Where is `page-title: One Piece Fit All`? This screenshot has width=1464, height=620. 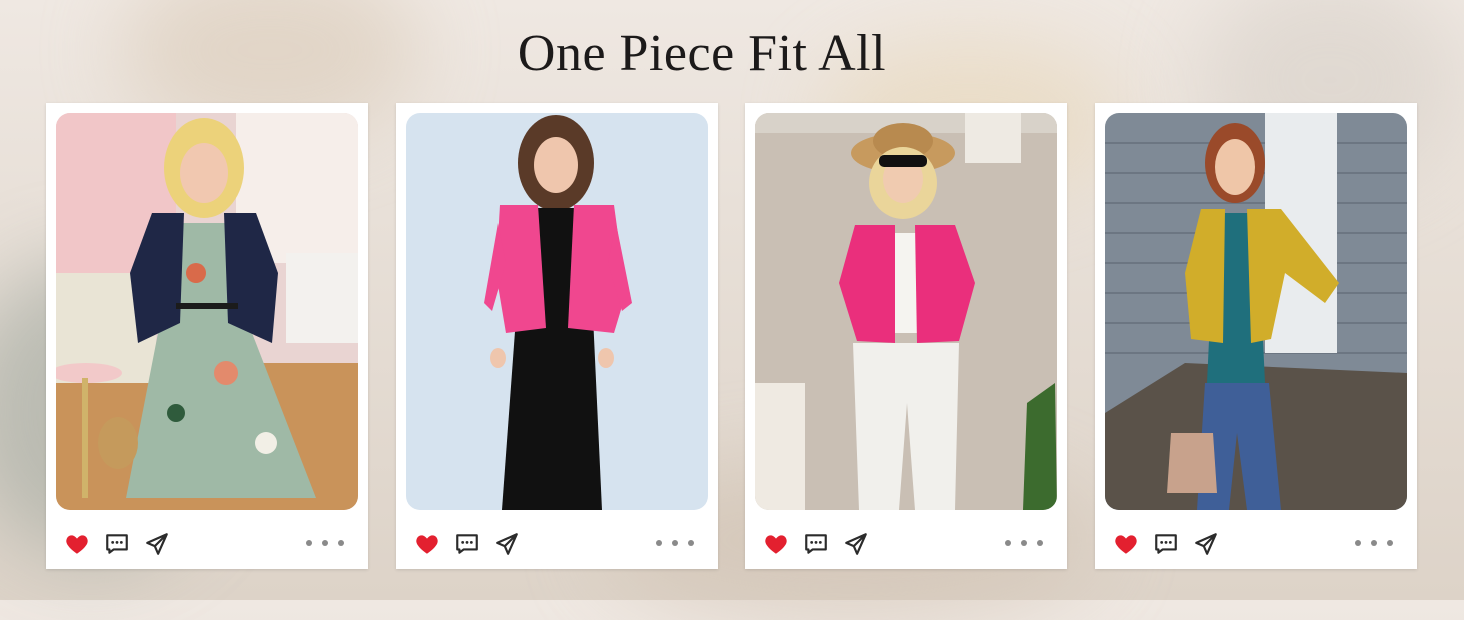 page-title: One Piece Fit All is located at coordinates (702, 53).